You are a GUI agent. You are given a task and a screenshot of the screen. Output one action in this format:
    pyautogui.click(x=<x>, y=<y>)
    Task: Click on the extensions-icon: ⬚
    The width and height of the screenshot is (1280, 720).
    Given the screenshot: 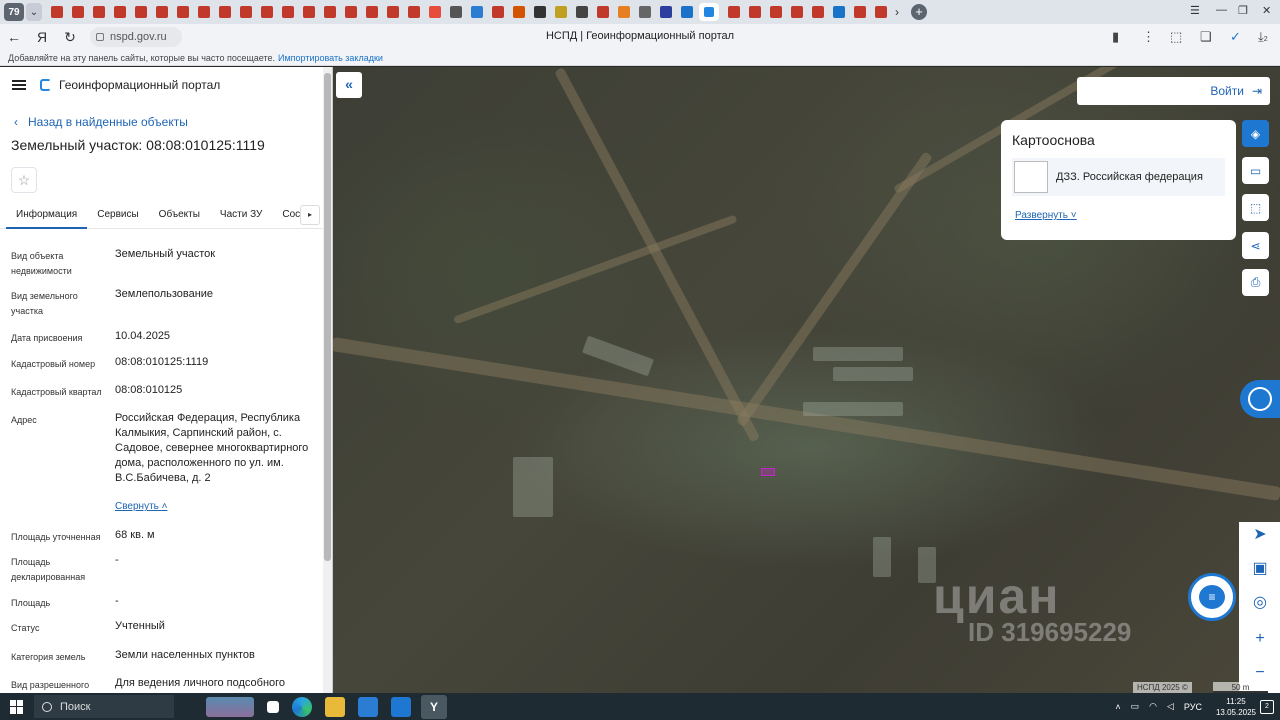 What is the action you would take?
    pyautogui.click(x=1176, y=37)
    